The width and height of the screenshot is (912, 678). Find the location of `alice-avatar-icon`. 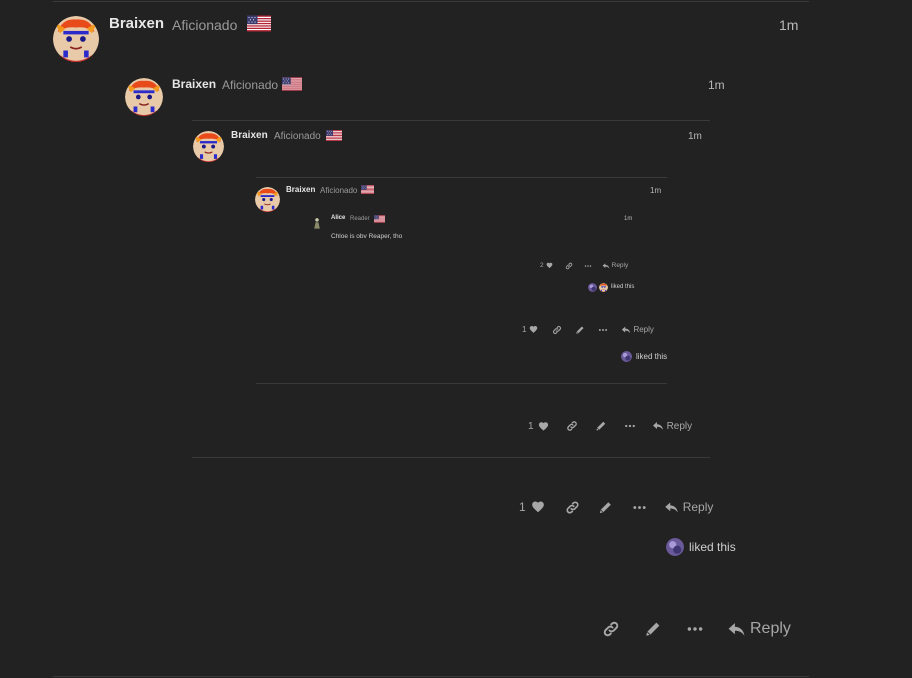

alice-avatar-icon is located at coordinates (317, 223).